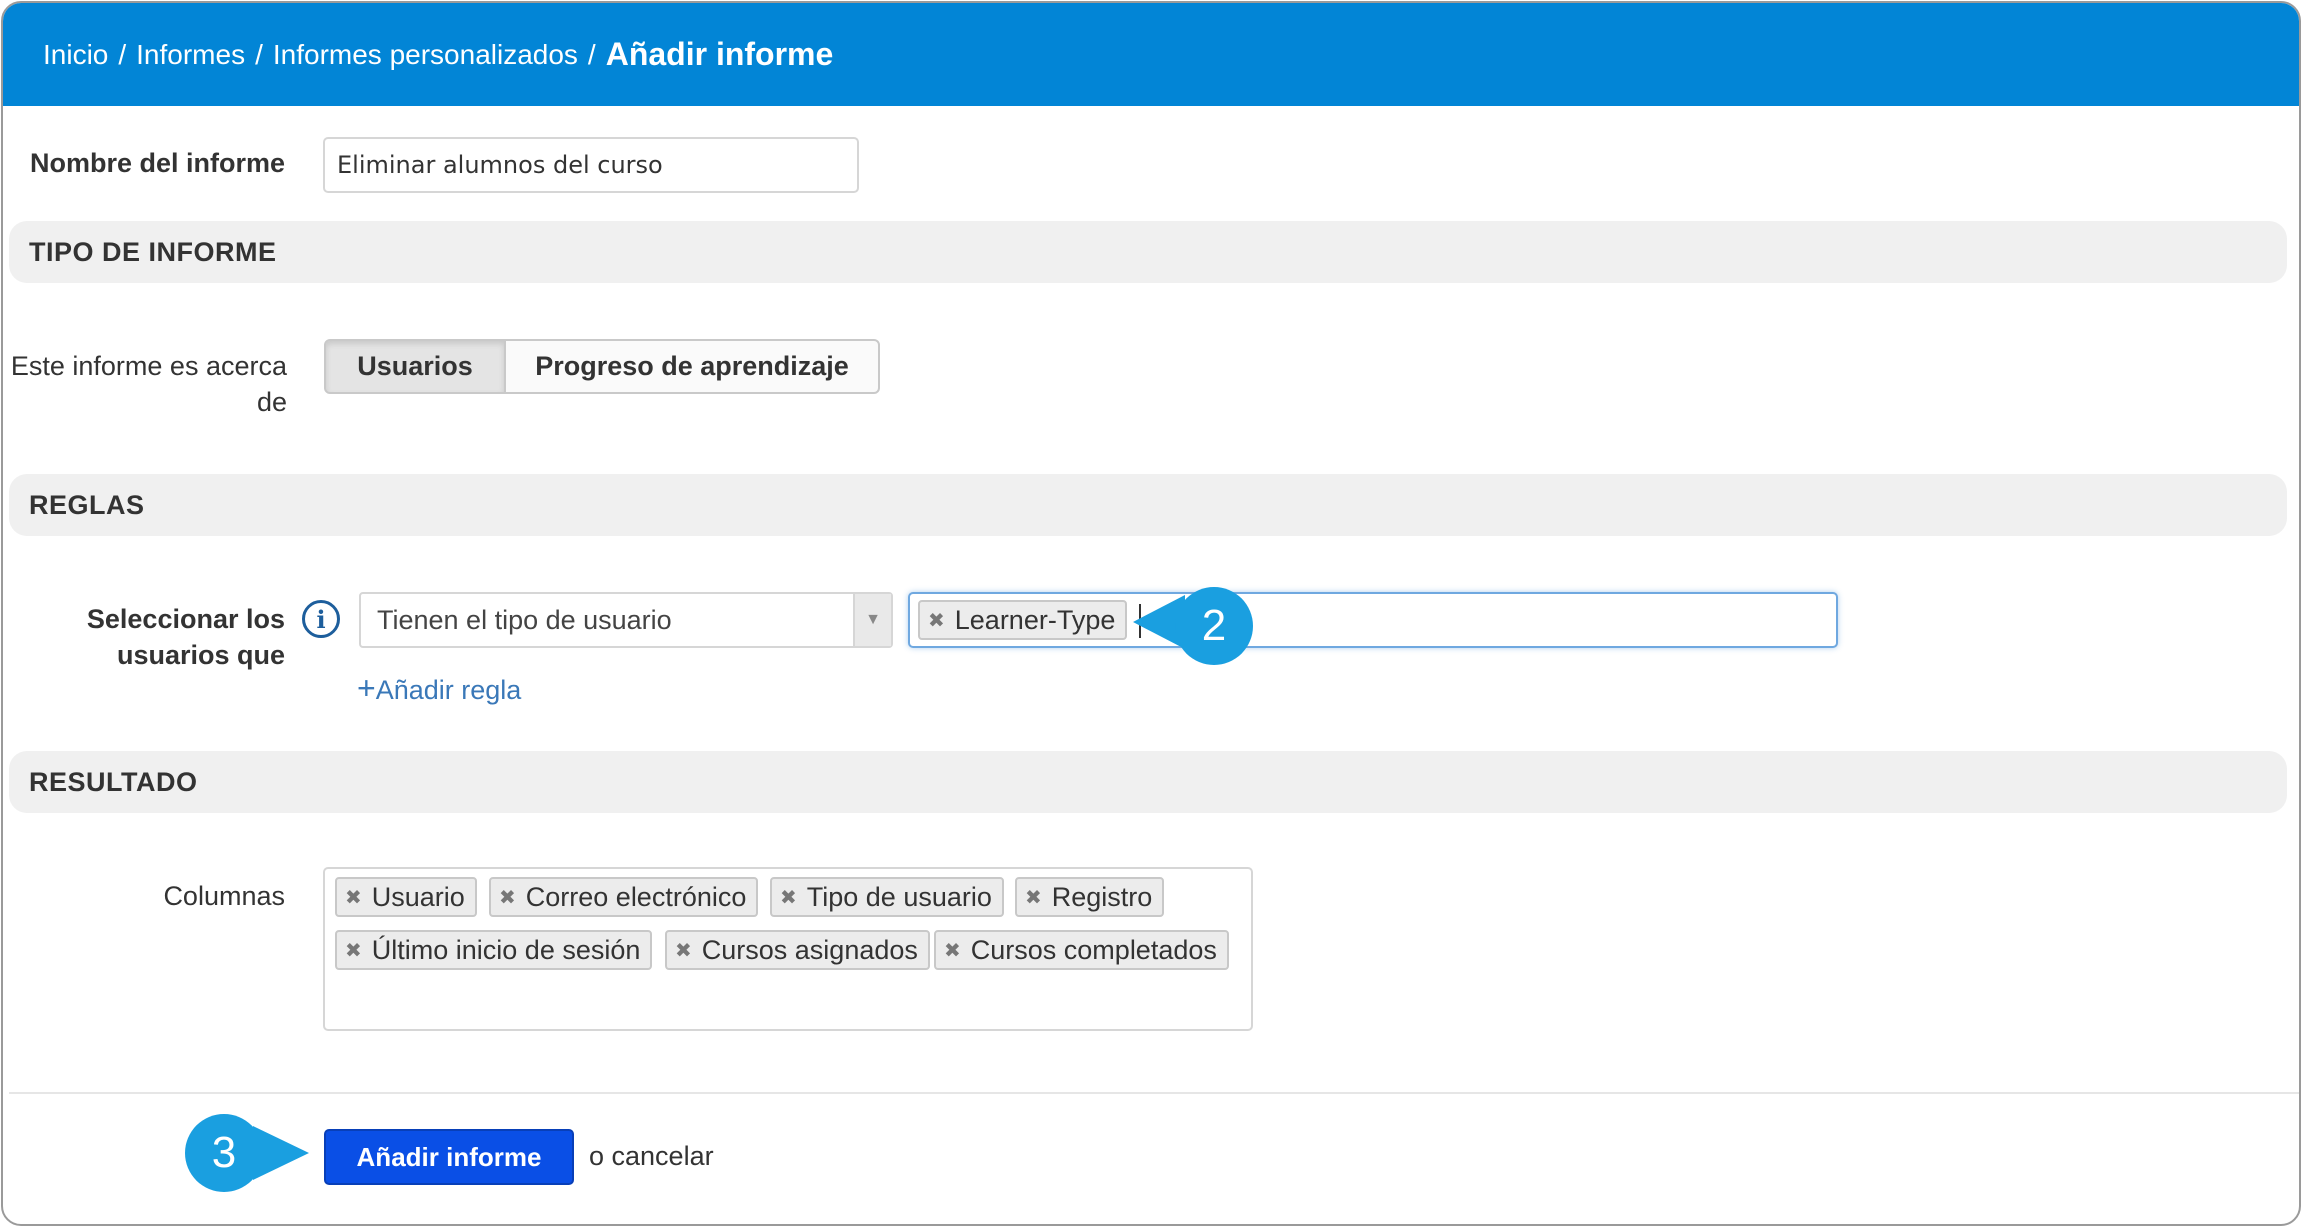  What do you see at coordinates (1214, 626) in the screenshot?
I see `callout-step-2: 2` at bounding box center [1214, 626].